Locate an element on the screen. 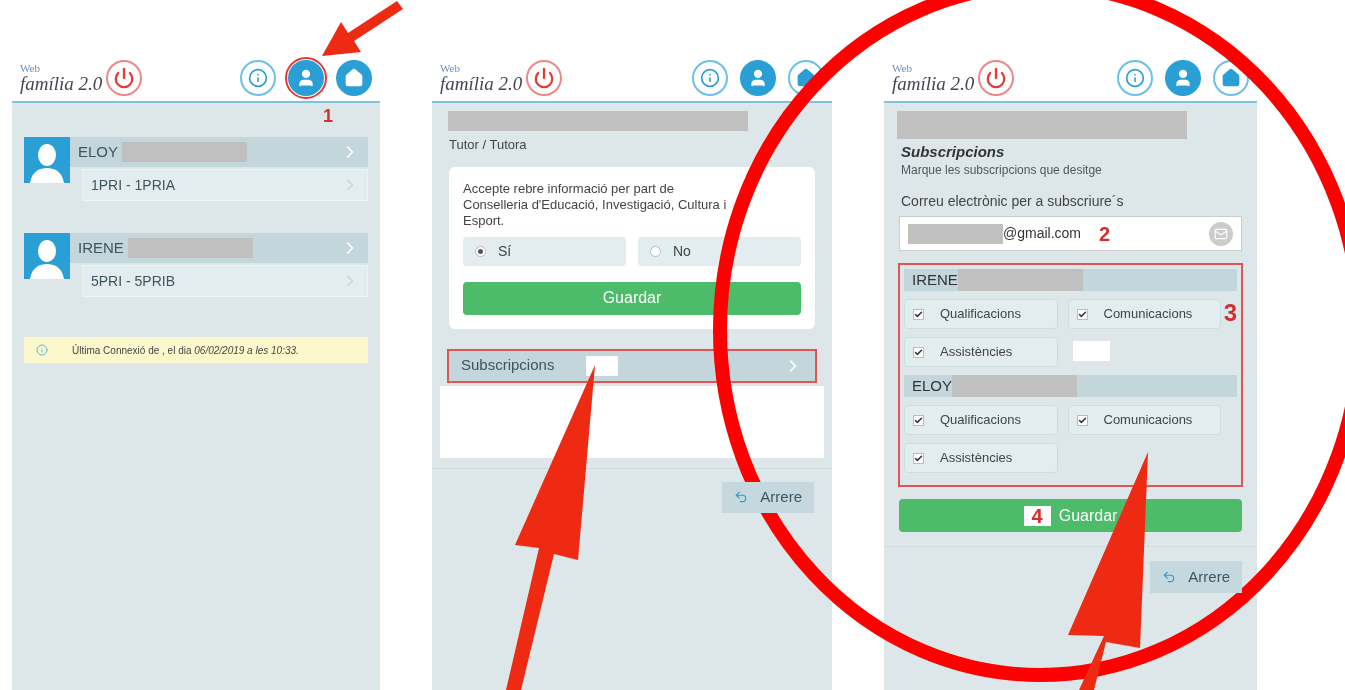 Image resolution: width=1345 pixels, height=690 pixels. home-icon is located at coordinates (354, 78).